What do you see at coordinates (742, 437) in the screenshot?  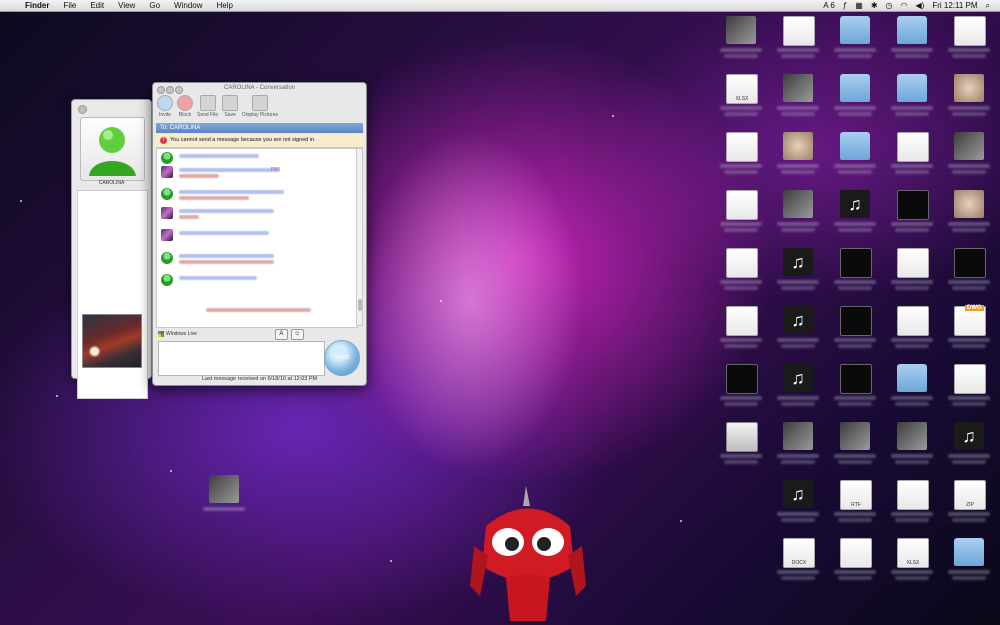 I see `drive-file-icon` at bounding box center [742, 437].